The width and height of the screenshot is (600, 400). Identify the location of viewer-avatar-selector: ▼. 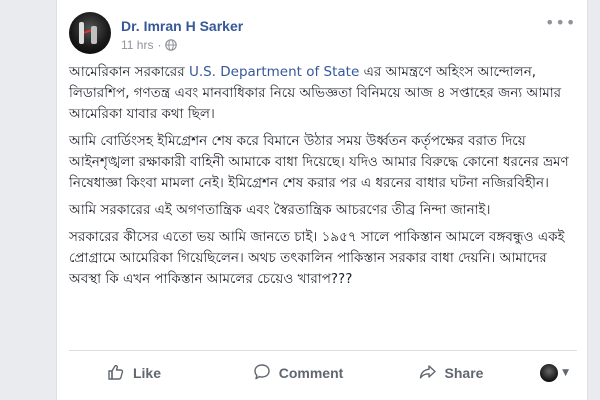
(554, 373).